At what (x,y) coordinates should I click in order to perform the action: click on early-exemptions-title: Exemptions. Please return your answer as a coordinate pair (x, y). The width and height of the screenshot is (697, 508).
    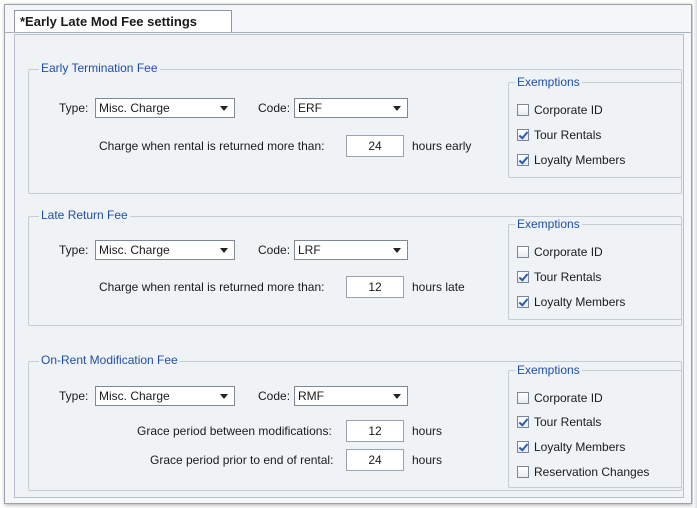
    Looking at the image, I should click on (548, 82).